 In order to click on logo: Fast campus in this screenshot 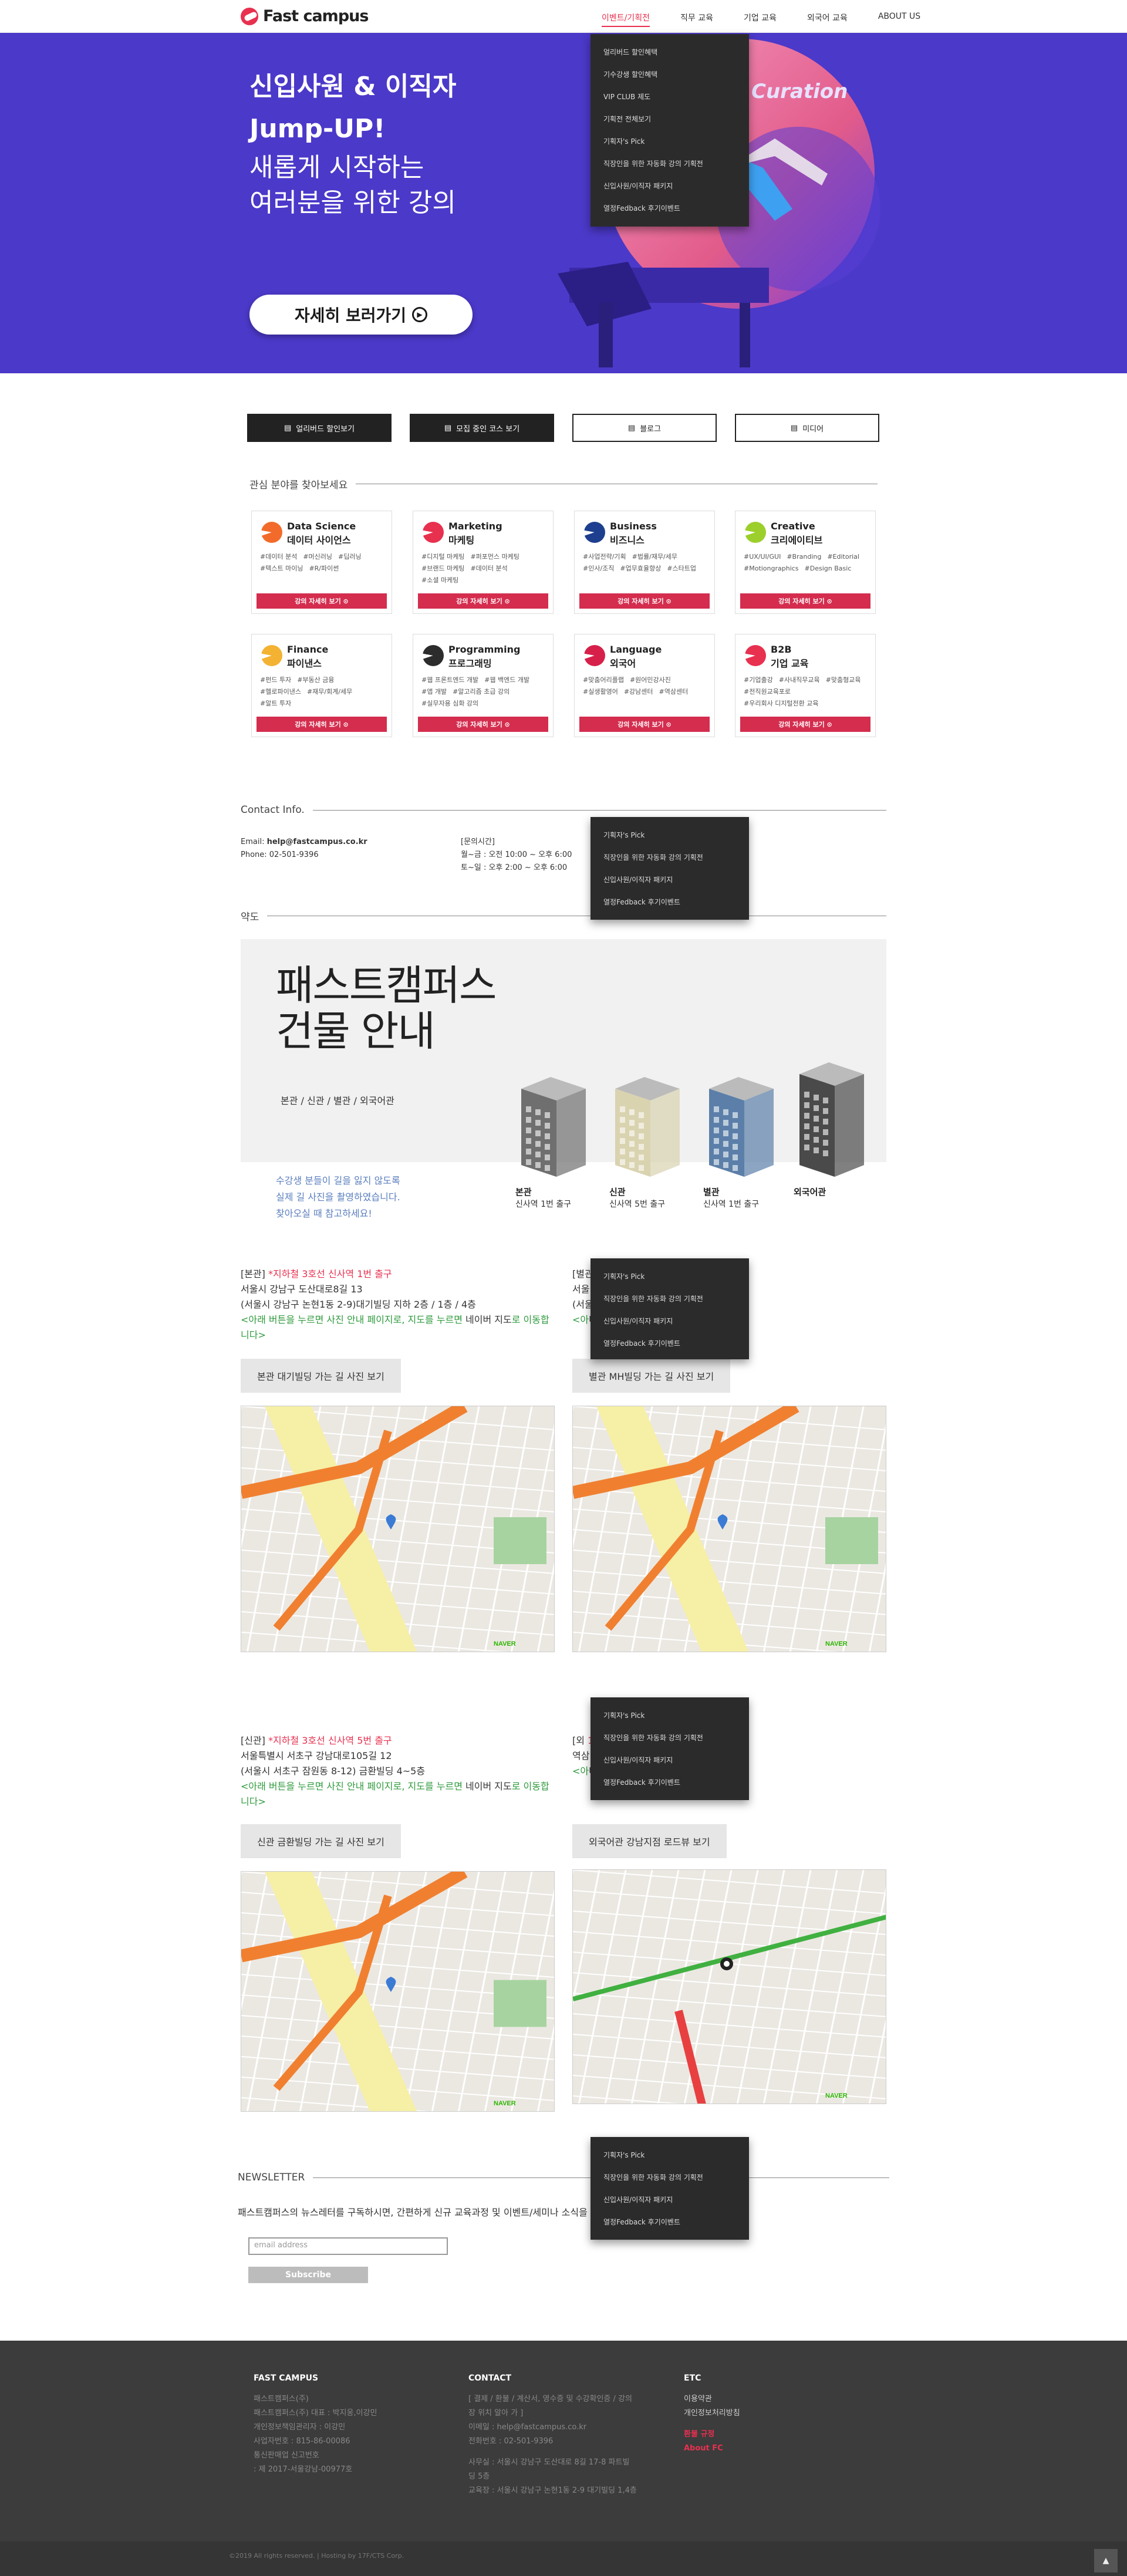, I will do `click(305, 16)`.